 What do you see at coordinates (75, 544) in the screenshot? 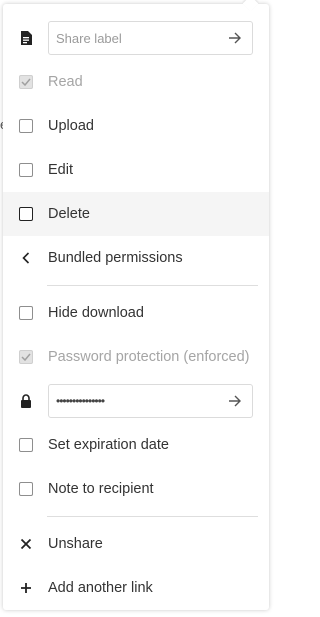
I see `unshare-label: Unshare` at bounding box center [75, 544].